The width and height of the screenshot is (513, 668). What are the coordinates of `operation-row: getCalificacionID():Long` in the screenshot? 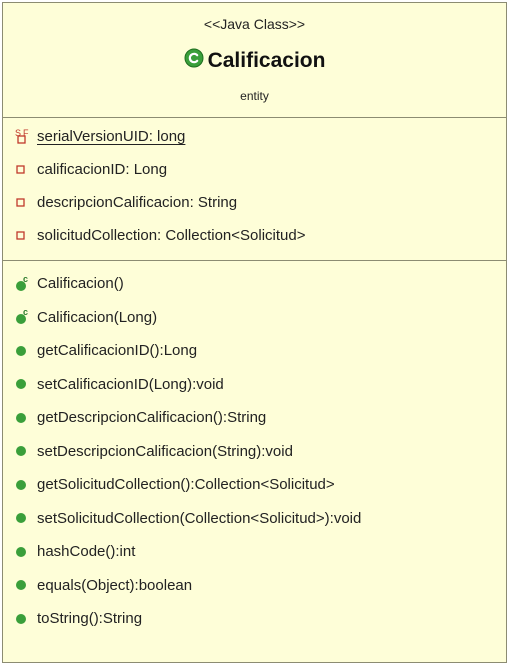 It's located at (254, 351).